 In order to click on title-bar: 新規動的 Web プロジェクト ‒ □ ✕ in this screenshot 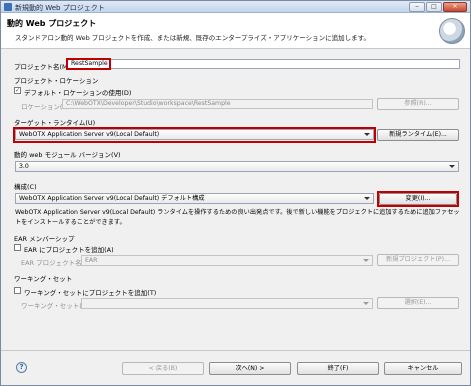, I will do `click(235, 7)`.